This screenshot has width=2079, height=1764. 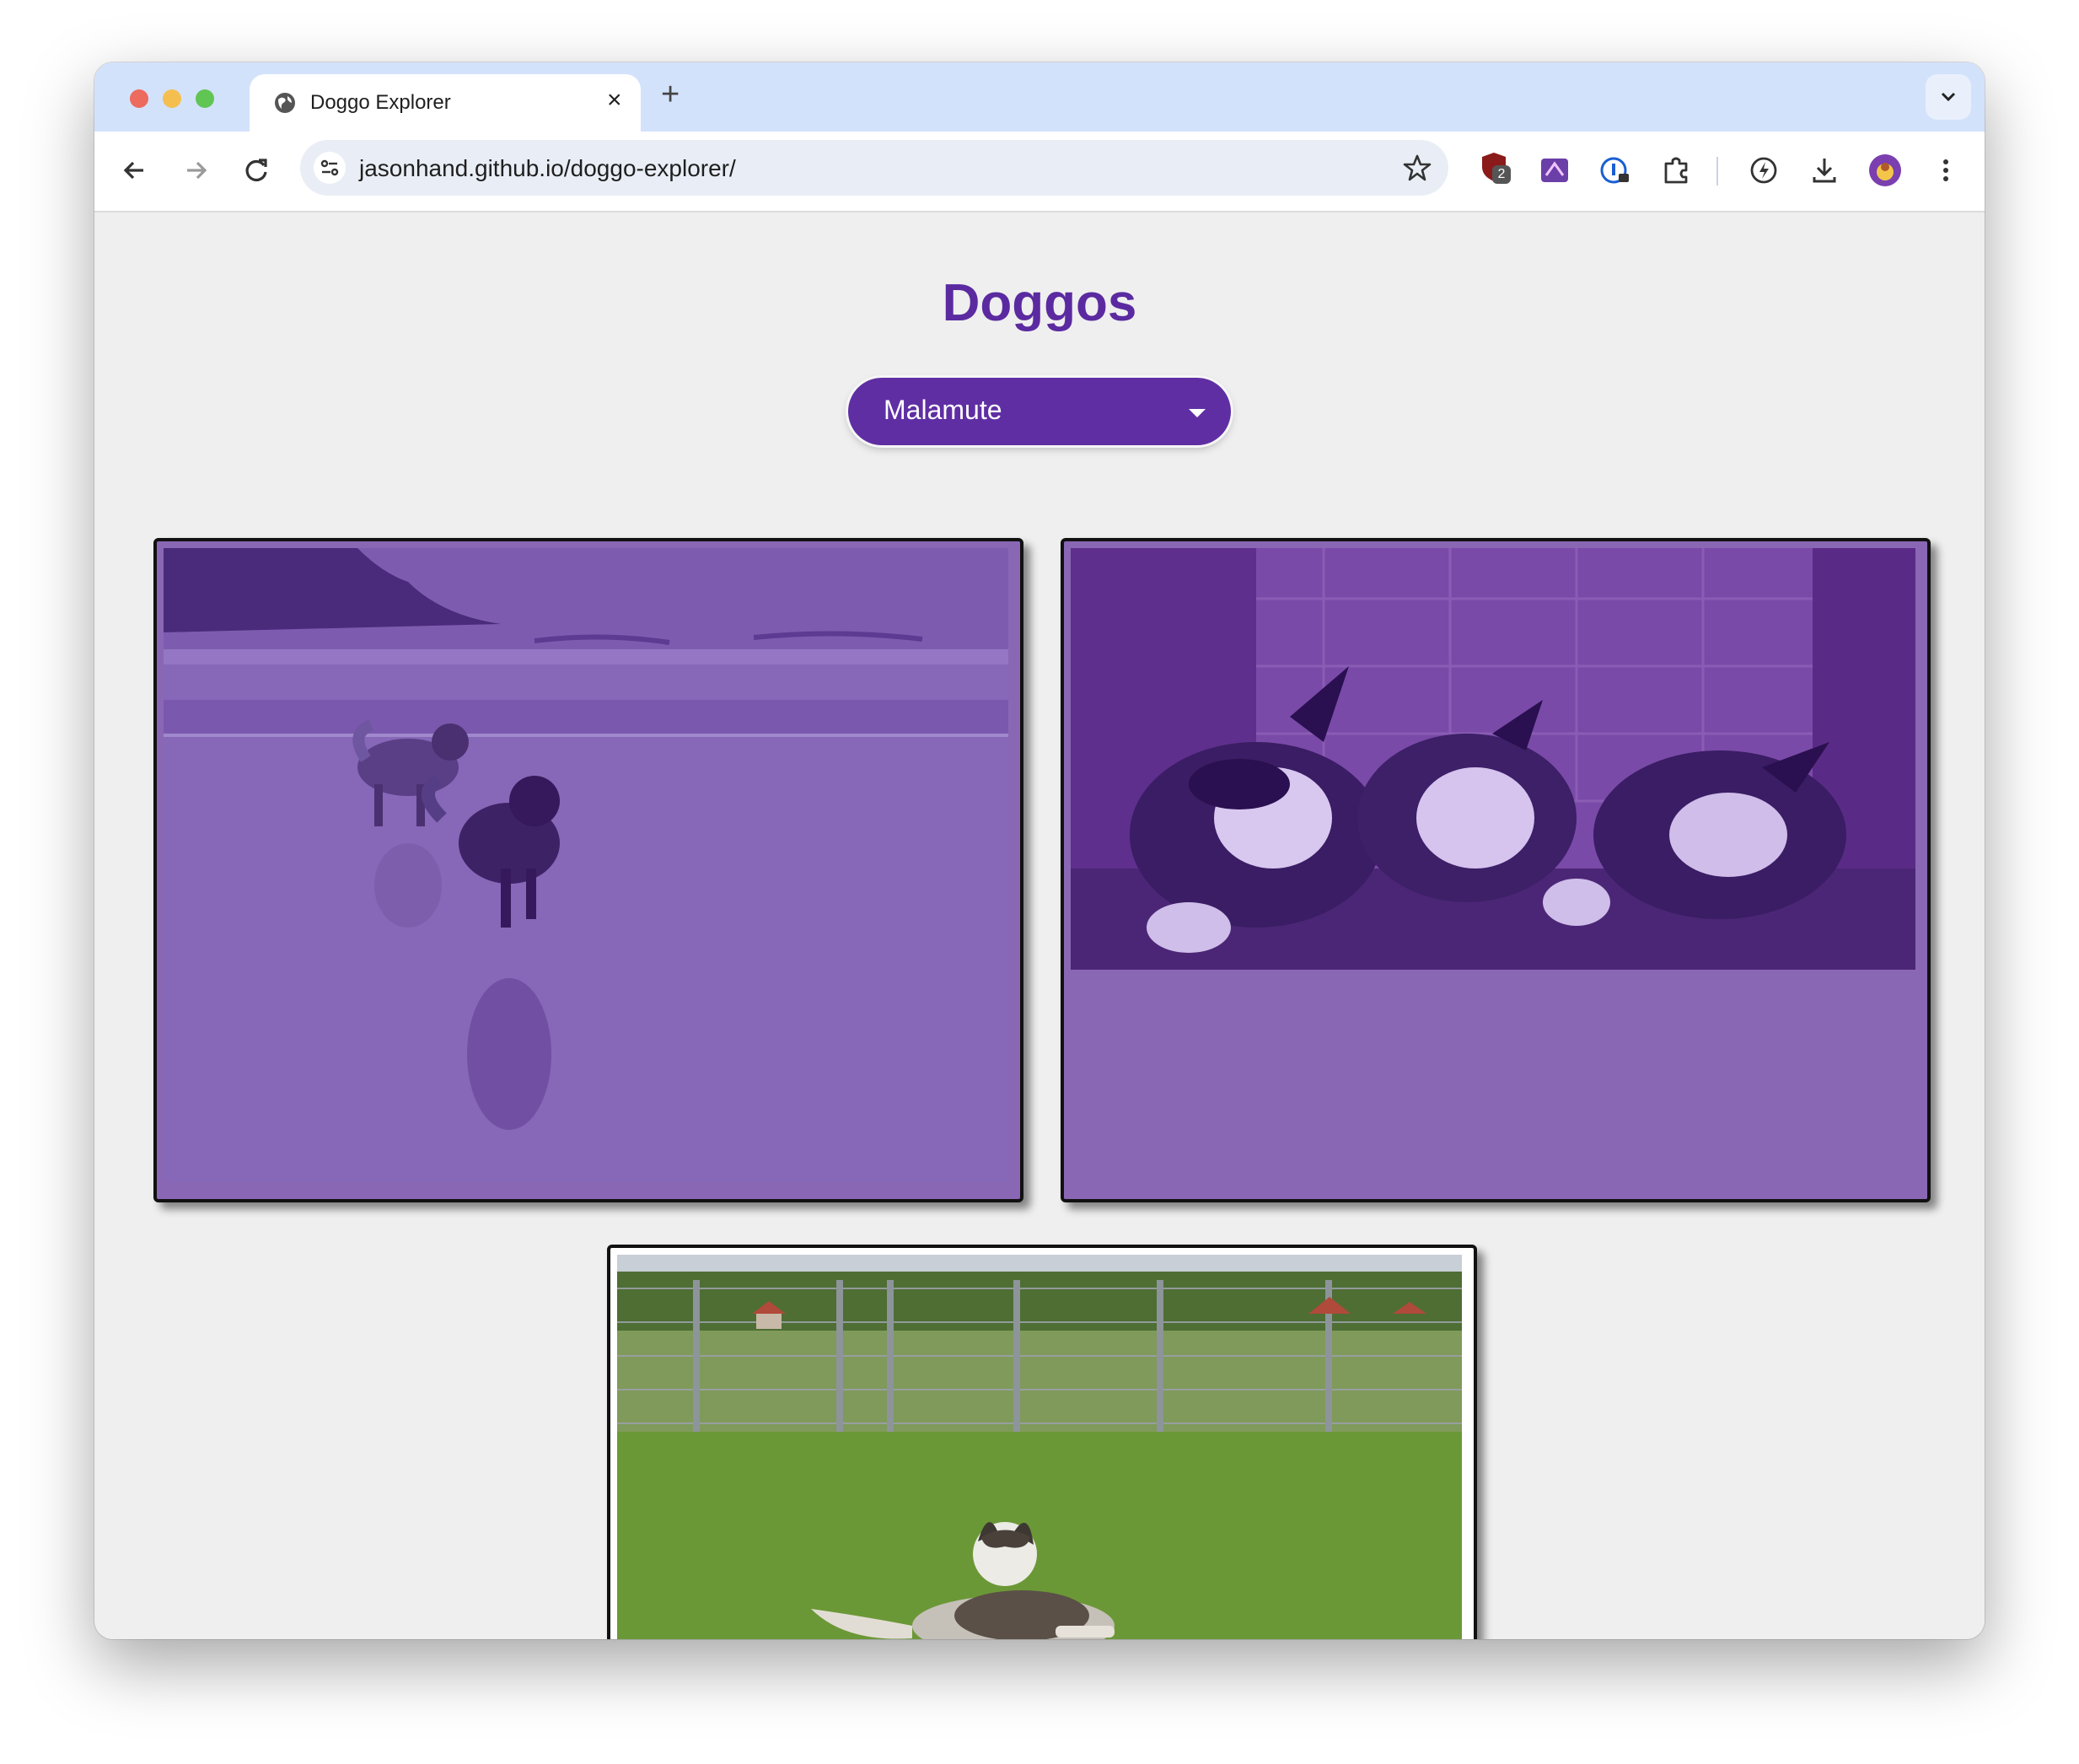 I want to click on address-bar: jasonhand.github.io/doggo-explorer/, so click(x=874, y=168).